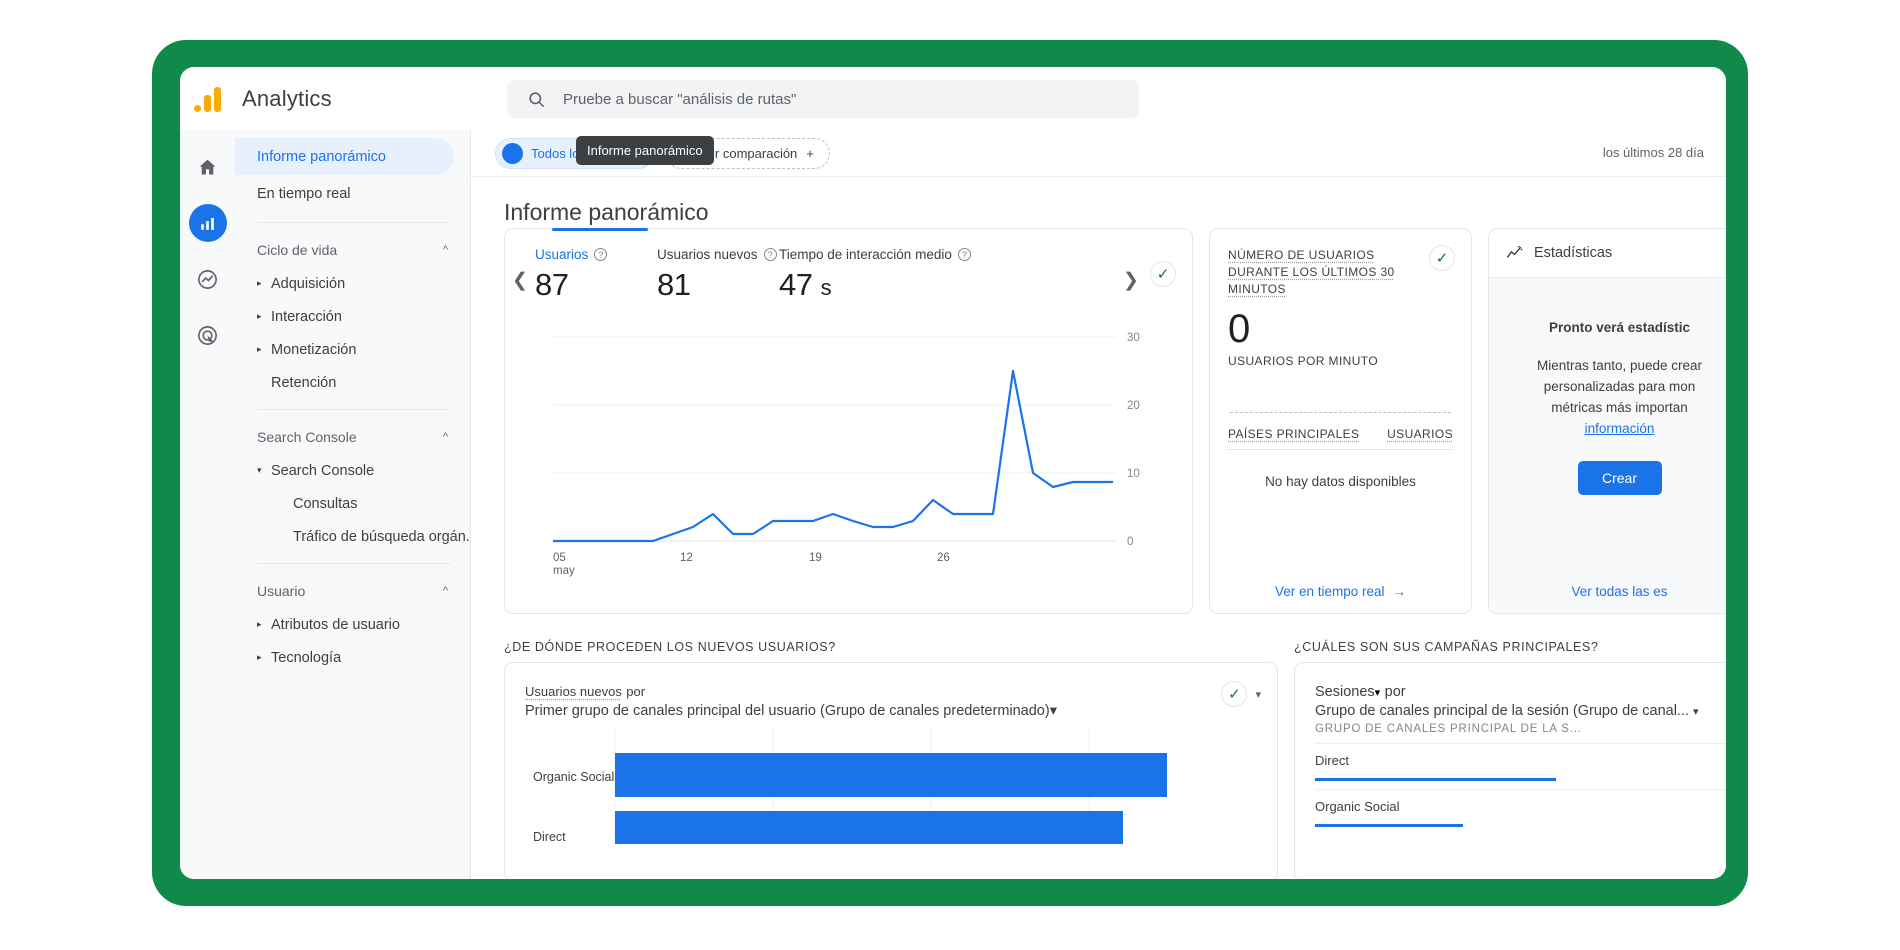  What do you see at coordinates (815, 558) in the screenshot?
I see `x-tick-19: 19` at bounding box center [815, 558].